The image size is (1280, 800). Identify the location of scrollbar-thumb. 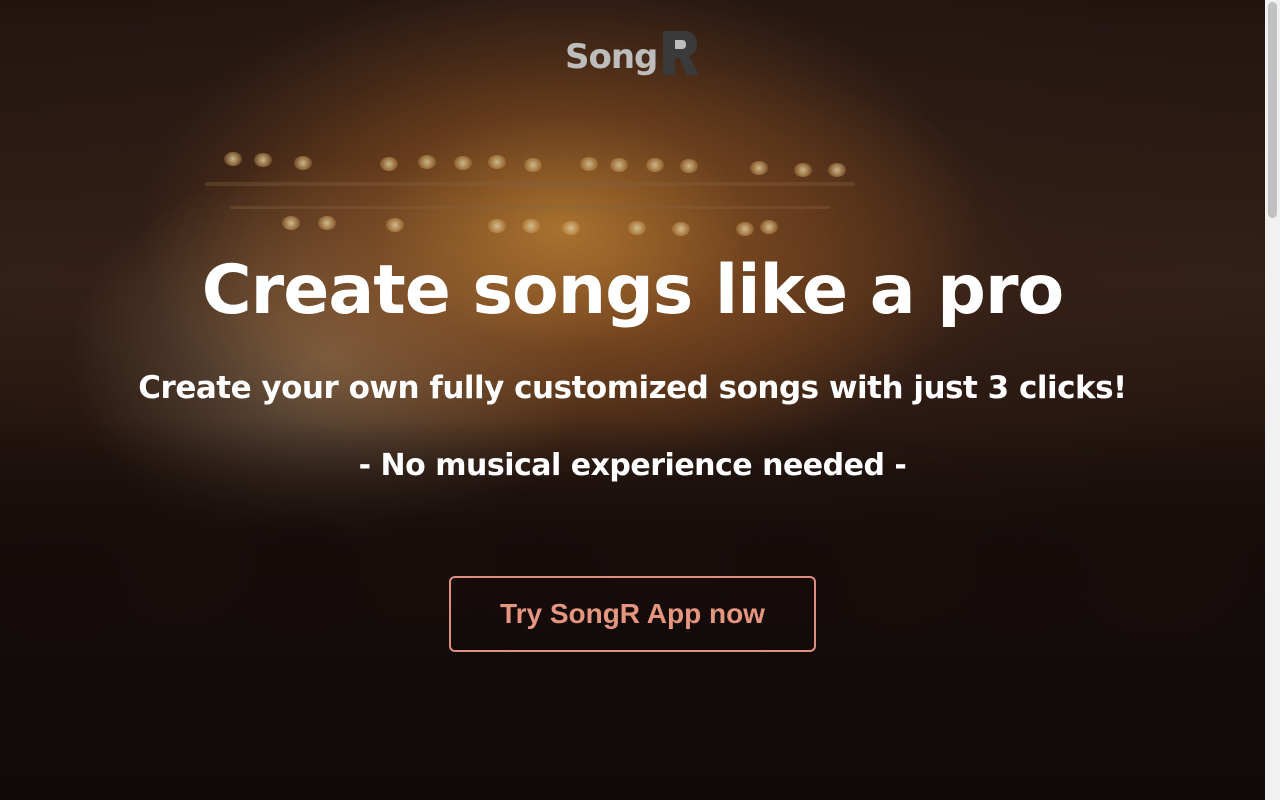
(1272, 110).